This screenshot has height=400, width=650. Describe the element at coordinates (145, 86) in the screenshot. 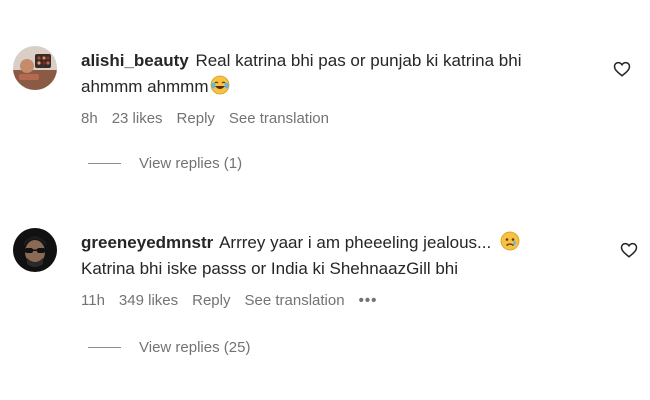

I see `comment-text-line2: ahmmm ahmmm` at that location.